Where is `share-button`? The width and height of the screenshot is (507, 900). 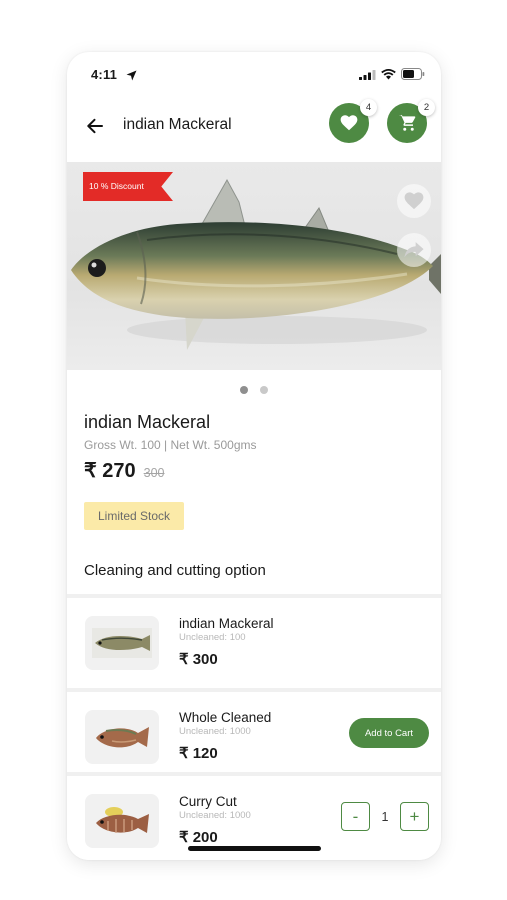 share-button is located at coordinates (414, 250).